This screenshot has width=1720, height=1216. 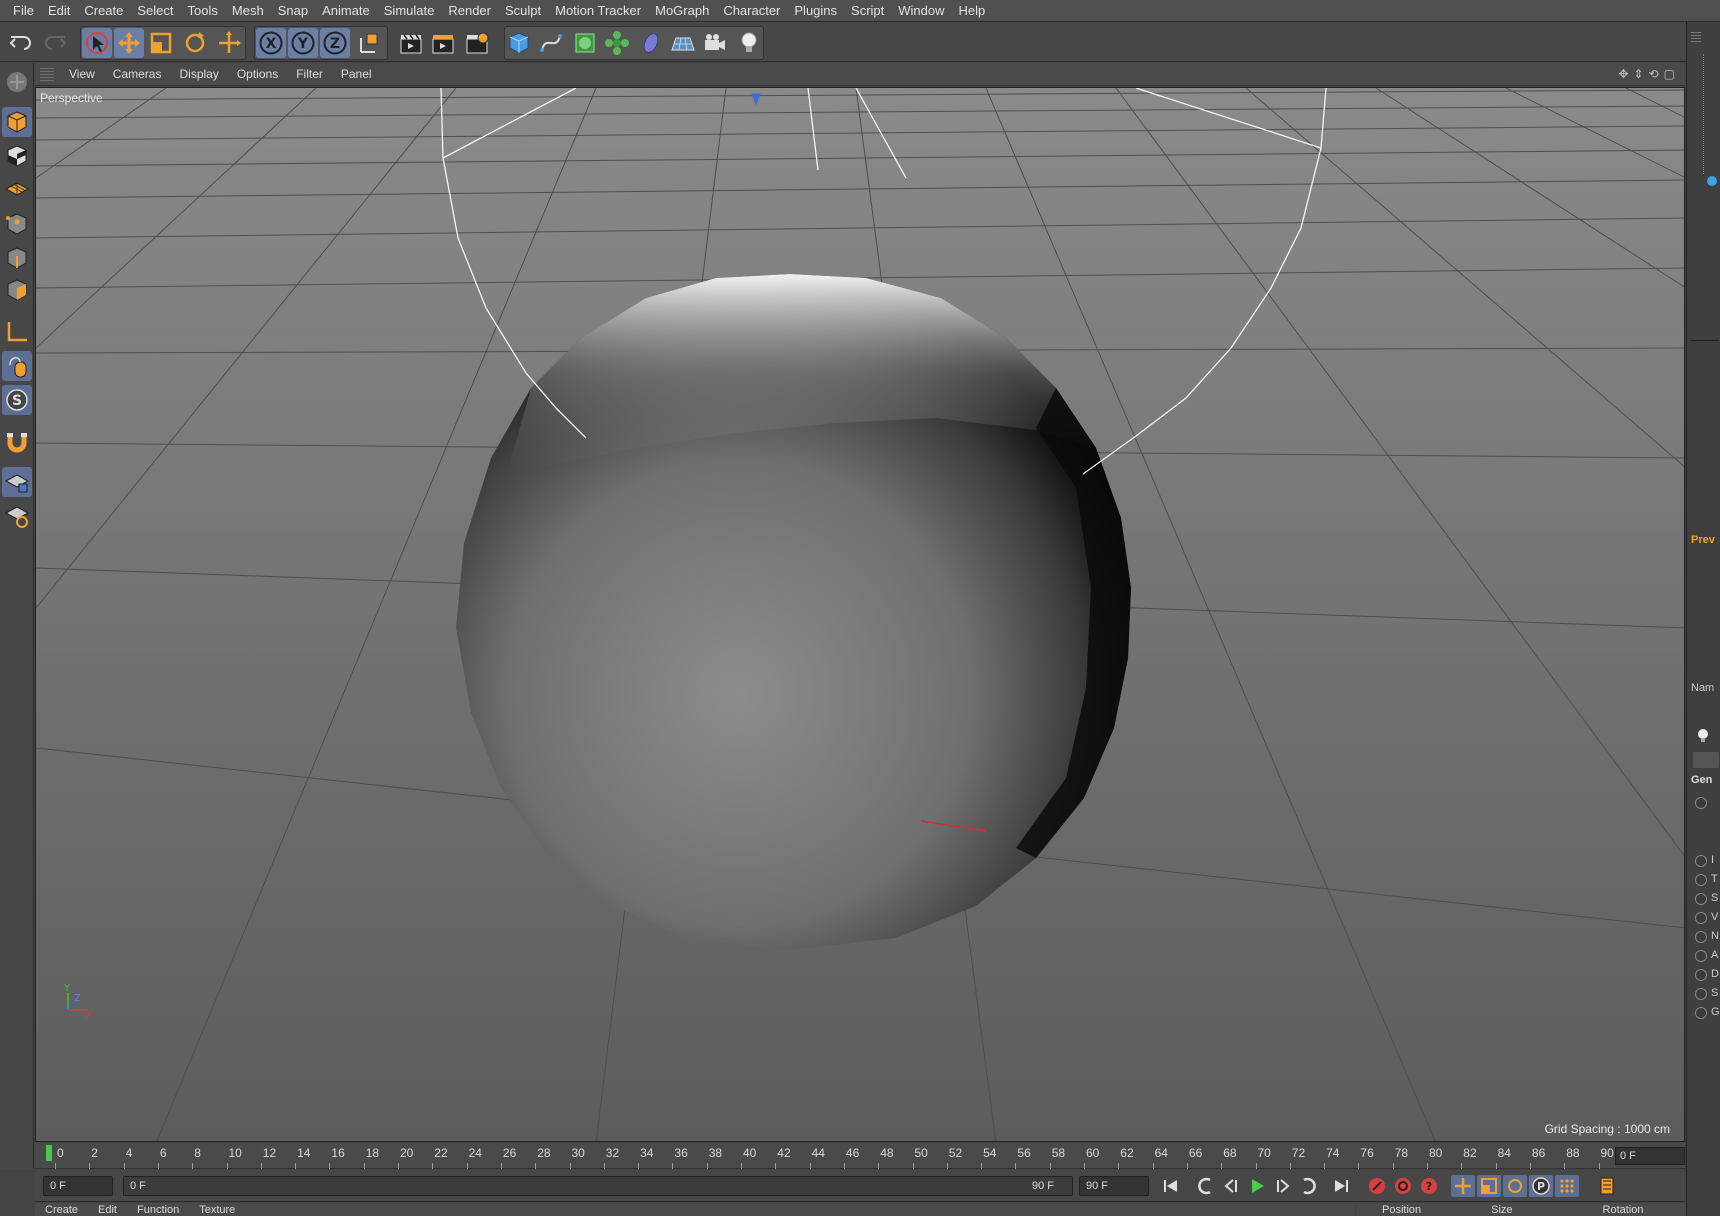 What do you see at coordinates (443, 43) in the screenshot?
I see `render-to-picture-viewer-button` at bounding box center [443, 43].